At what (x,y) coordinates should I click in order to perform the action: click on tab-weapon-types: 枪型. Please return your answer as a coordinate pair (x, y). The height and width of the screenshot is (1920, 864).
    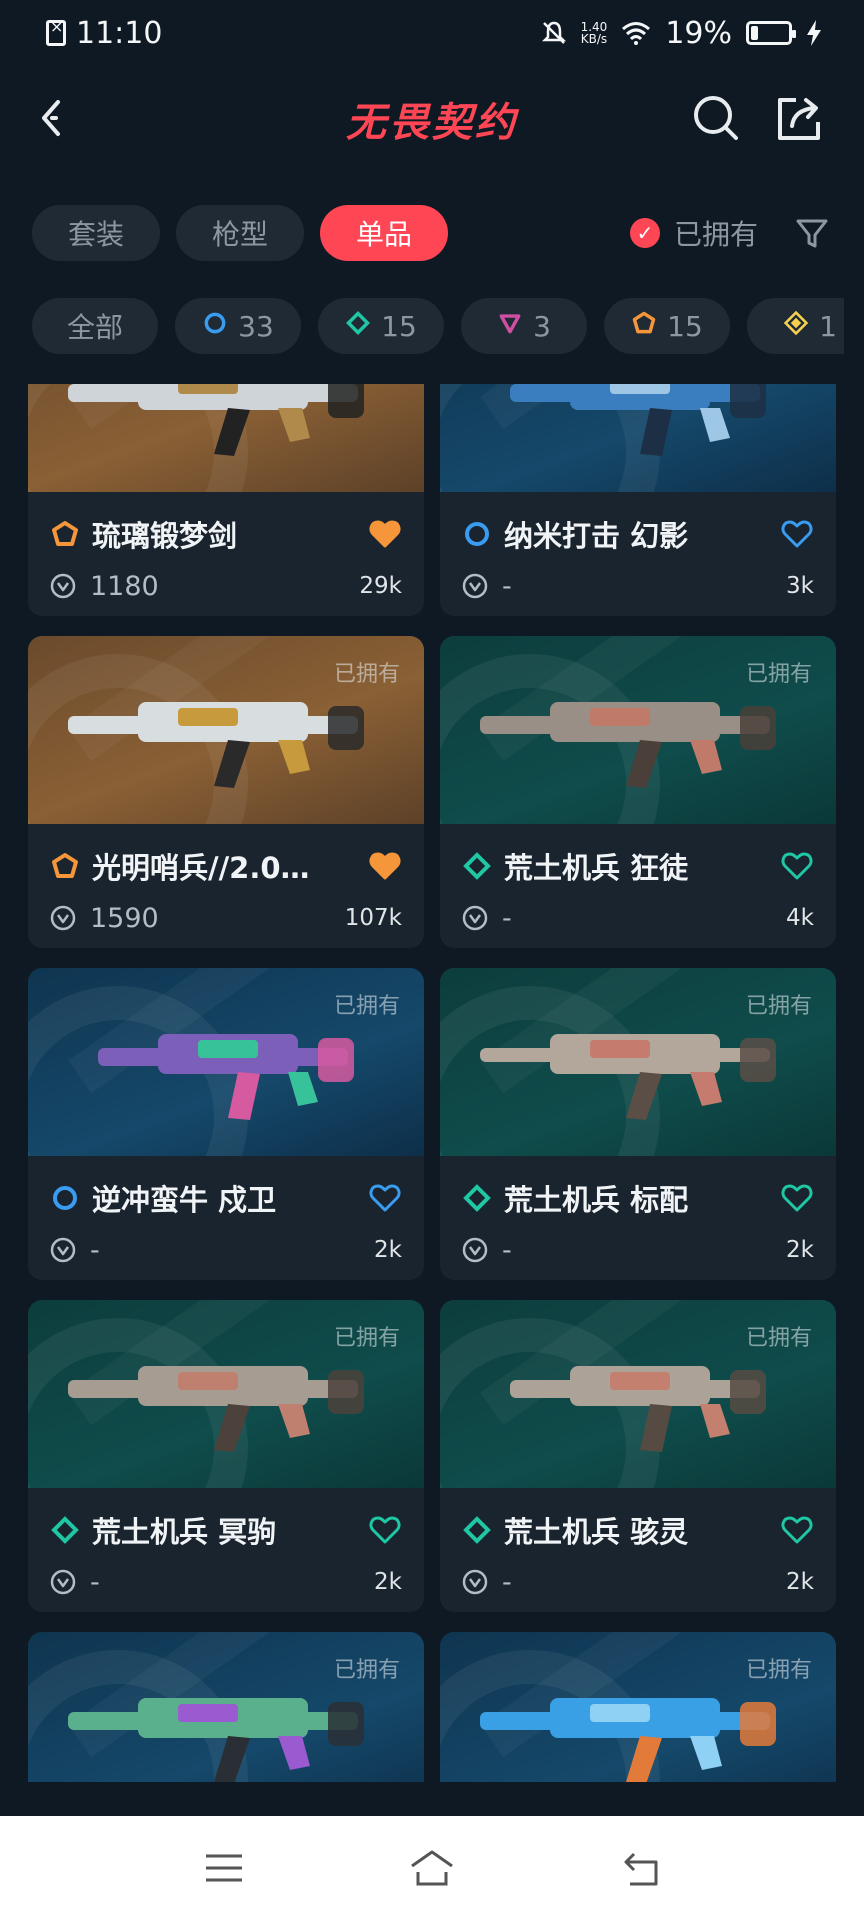
    Looking at the image, I should click on (240, 233).